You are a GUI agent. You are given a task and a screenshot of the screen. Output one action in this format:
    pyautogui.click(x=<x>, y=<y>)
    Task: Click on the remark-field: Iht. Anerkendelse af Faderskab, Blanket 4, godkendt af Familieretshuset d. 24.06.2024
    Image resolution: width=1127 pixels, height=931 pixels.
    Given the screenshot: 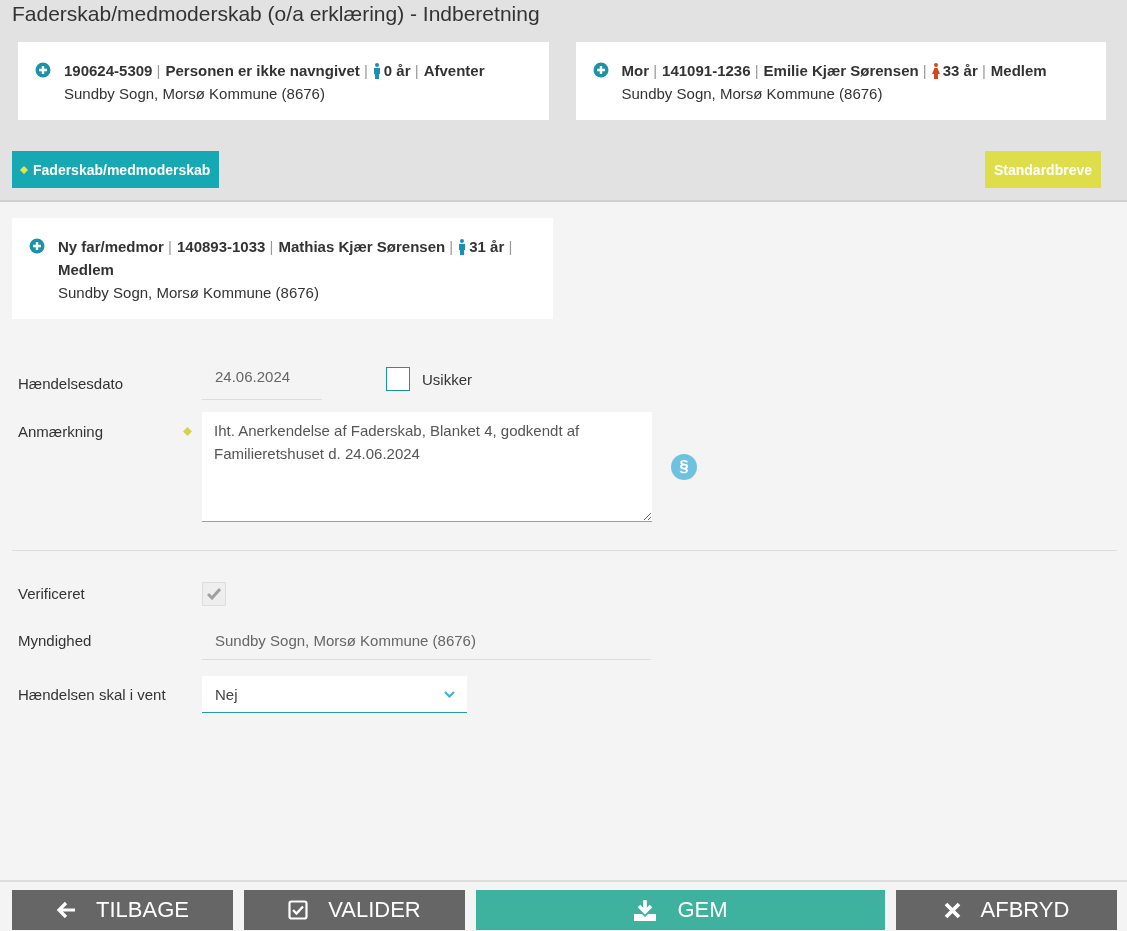 What is the action you would take?
    pyautogui.click(x=427, y=467)
    